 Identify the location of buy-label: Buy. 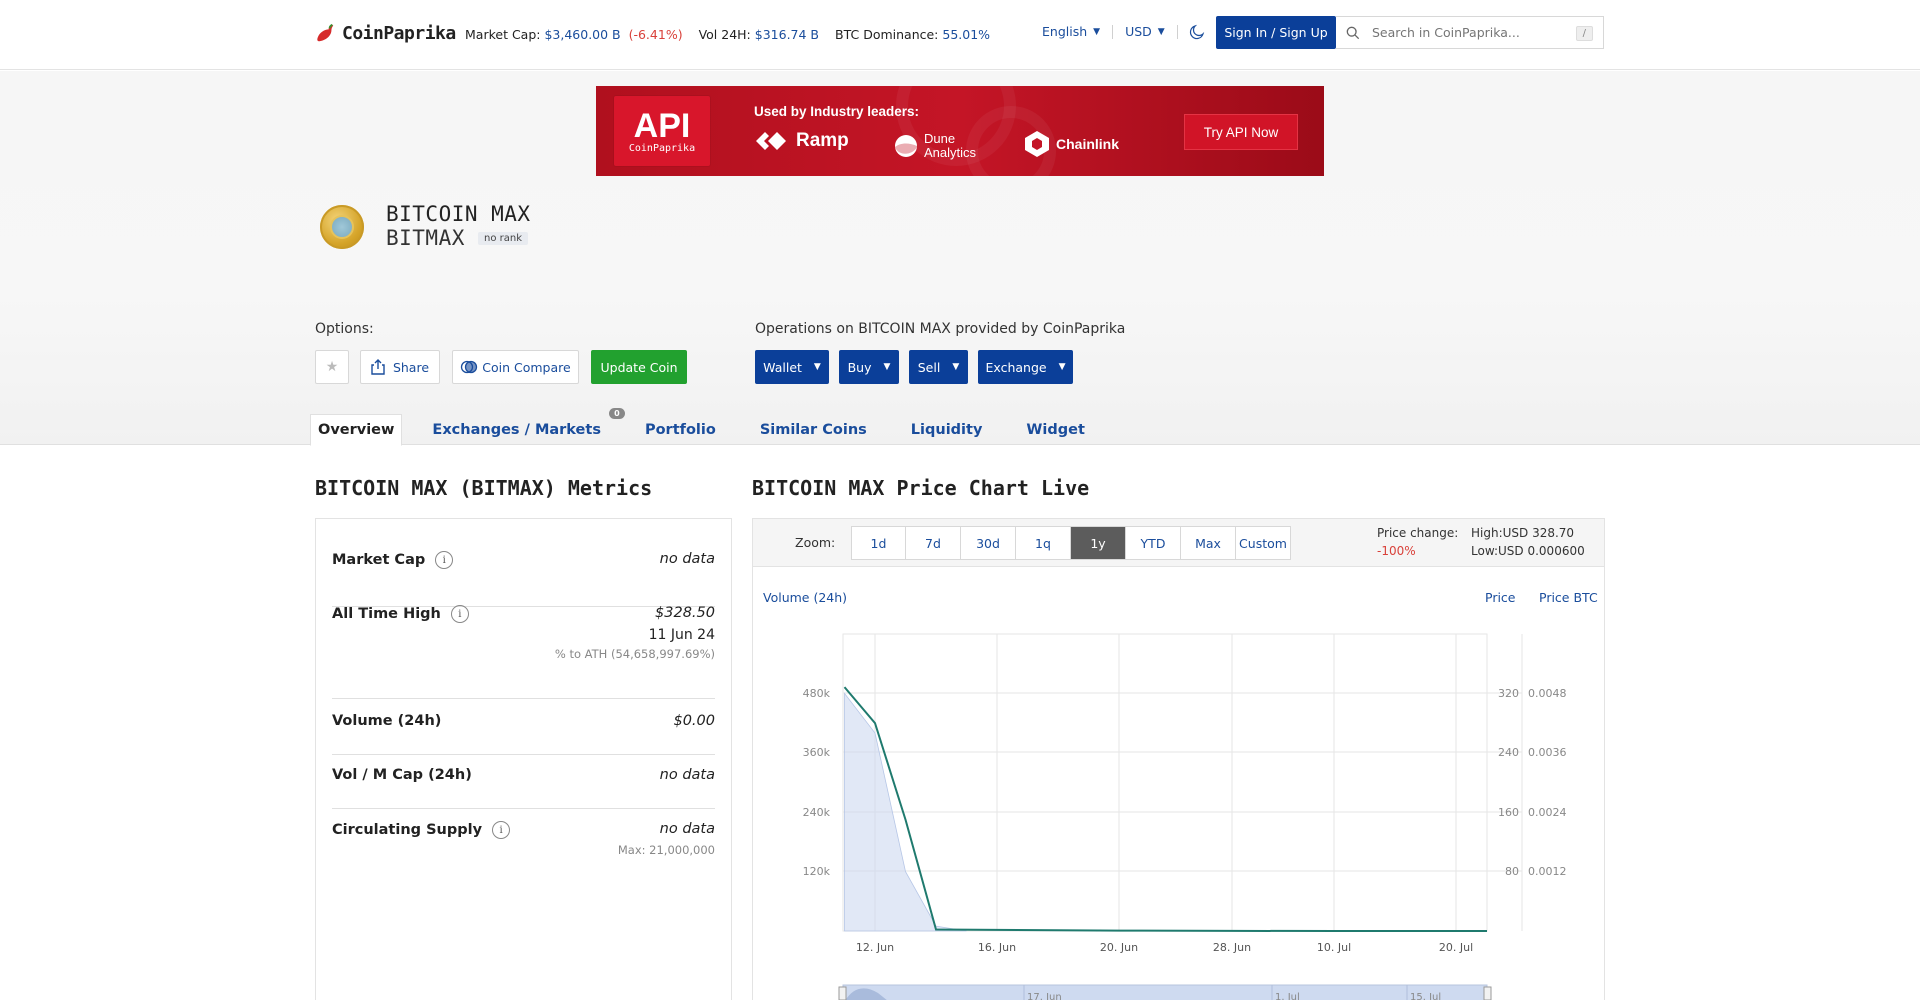
(859, 367).